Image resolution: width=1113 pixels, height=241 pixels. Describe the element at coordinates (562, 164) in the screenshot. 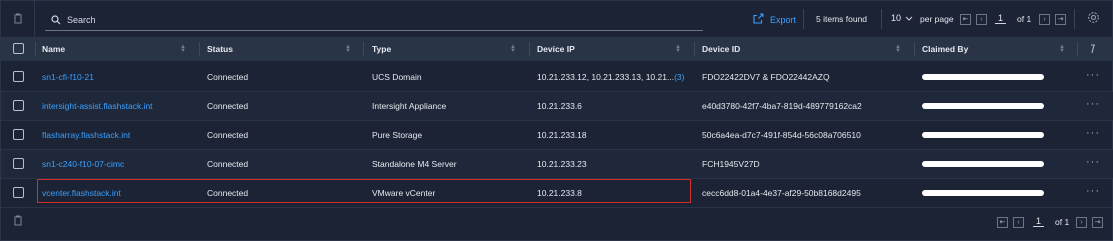

I see `ip-cell: 10.21.233.23` at that location.